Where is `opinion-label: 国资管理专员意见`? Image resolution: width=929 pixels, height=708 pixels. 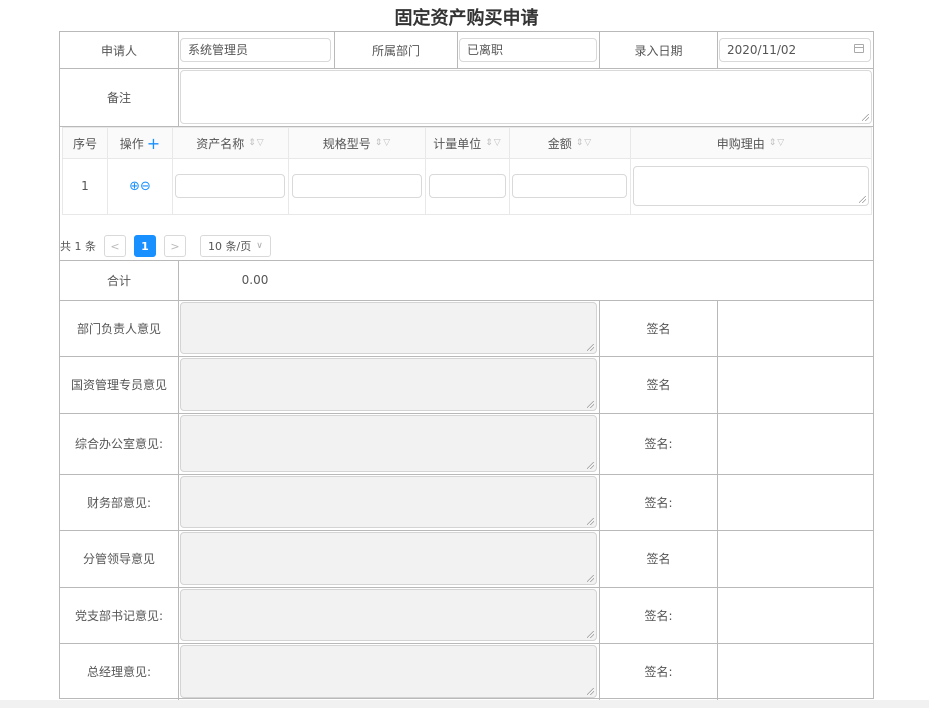 opinion-label: 国资管理专员意见 is located at coordinates (118, 385).